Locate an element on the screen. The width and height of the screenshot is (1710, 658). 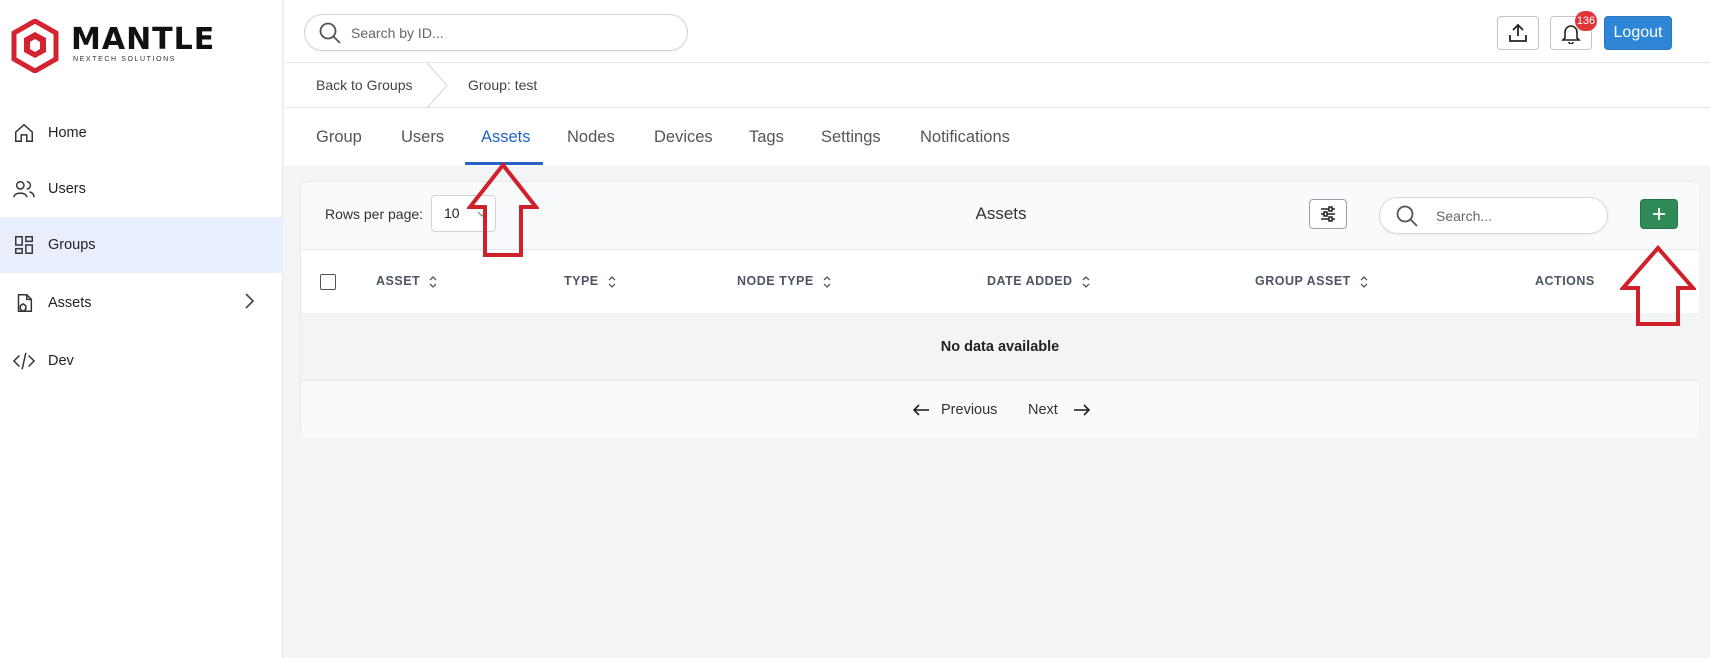
upload-button is located at coordinates (1518, 33).